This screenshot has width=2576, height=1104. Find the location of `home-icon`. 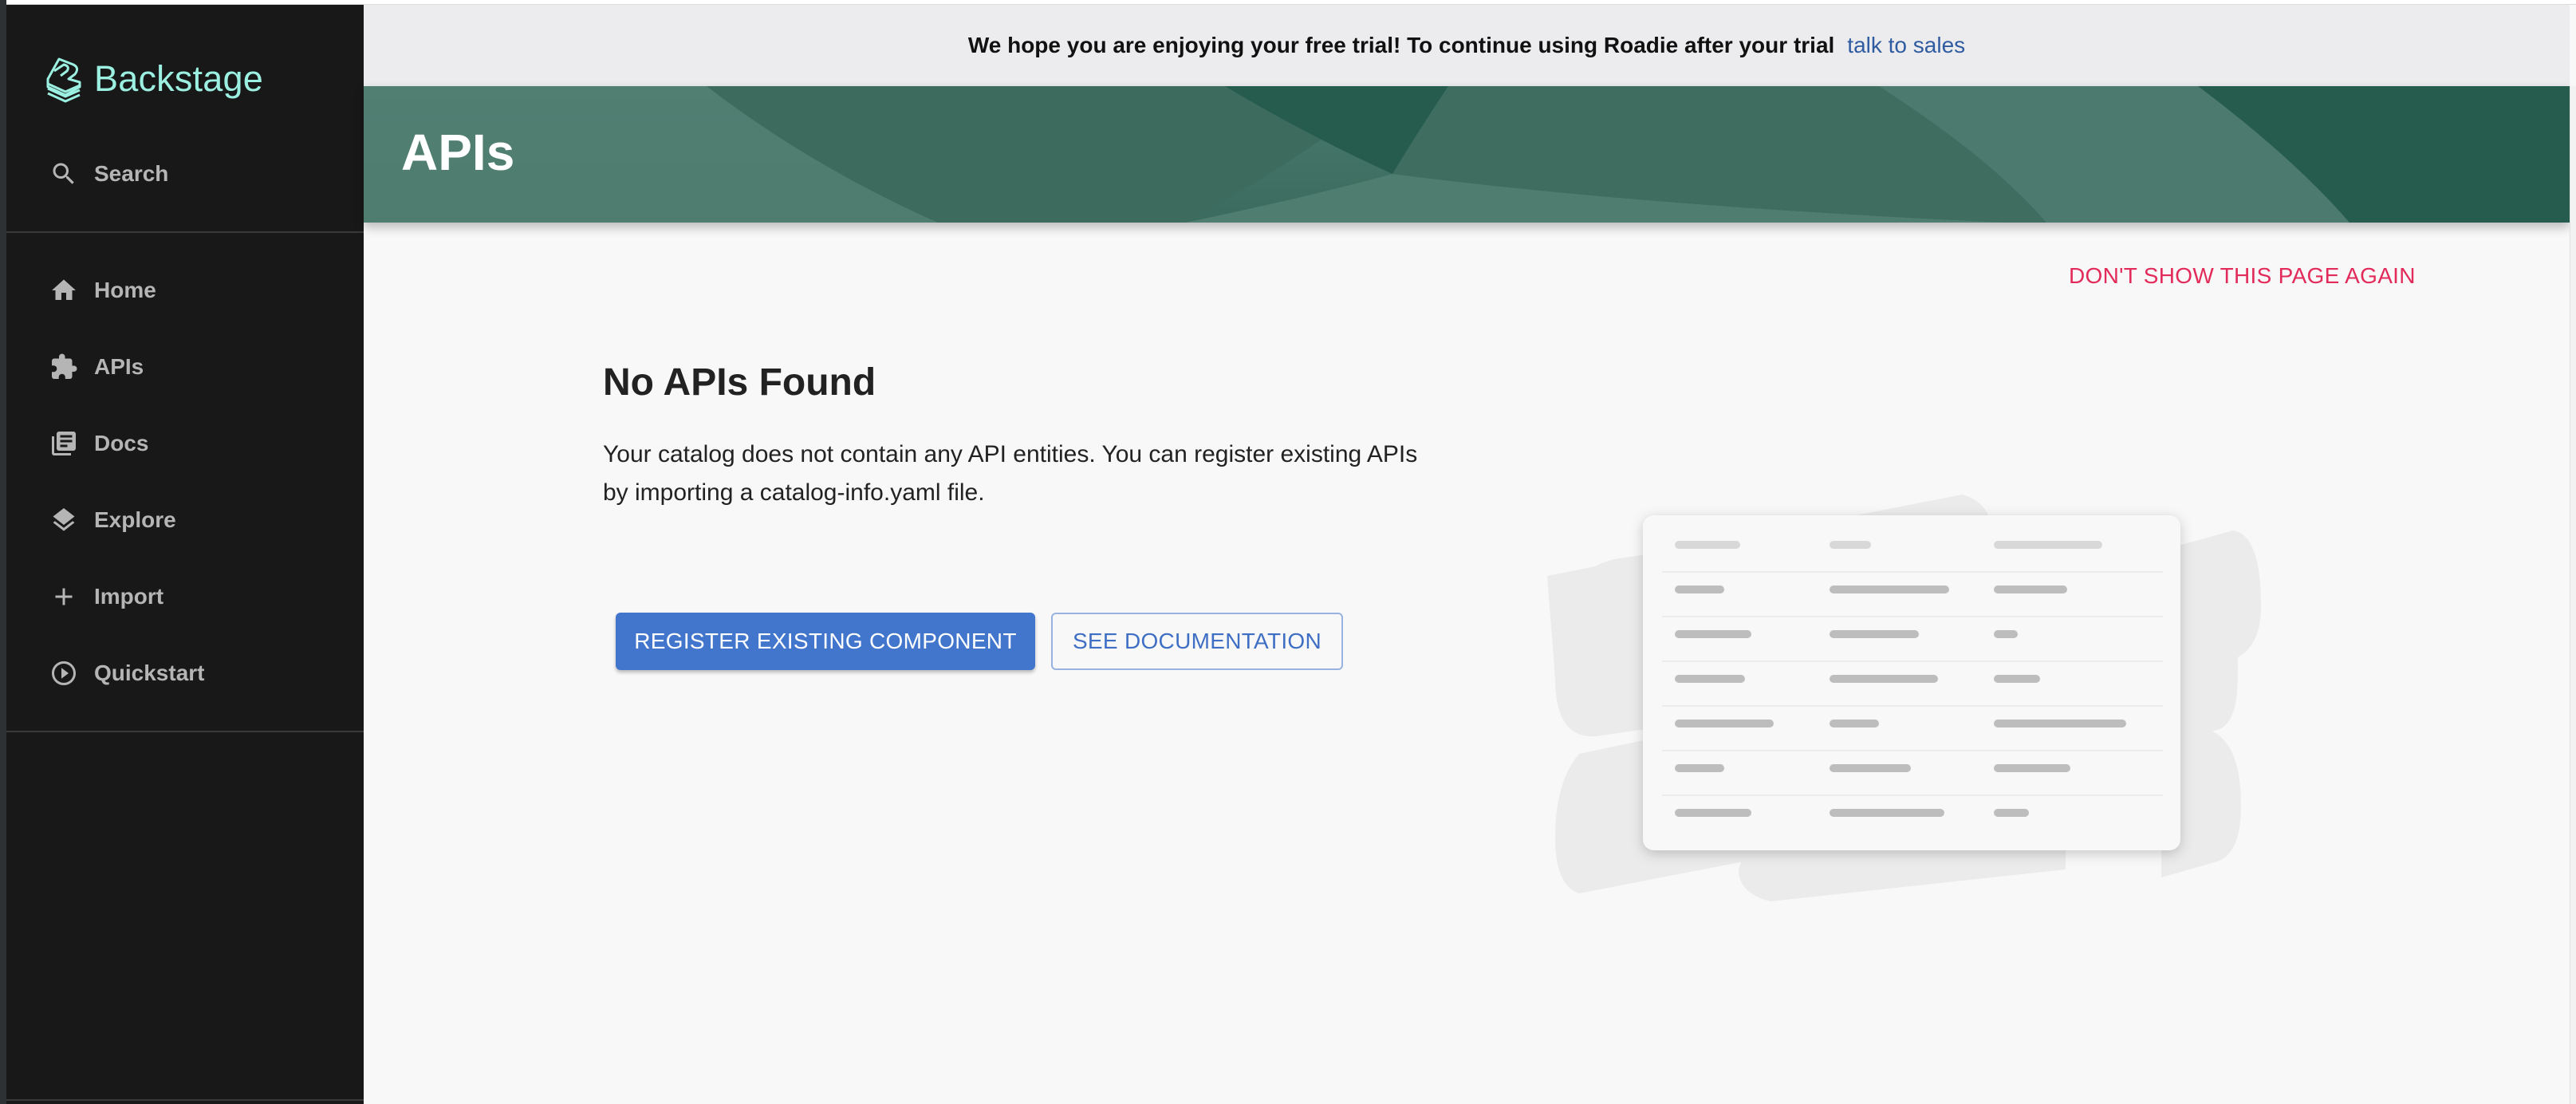

home-icon is located at coordinates (64, 290).